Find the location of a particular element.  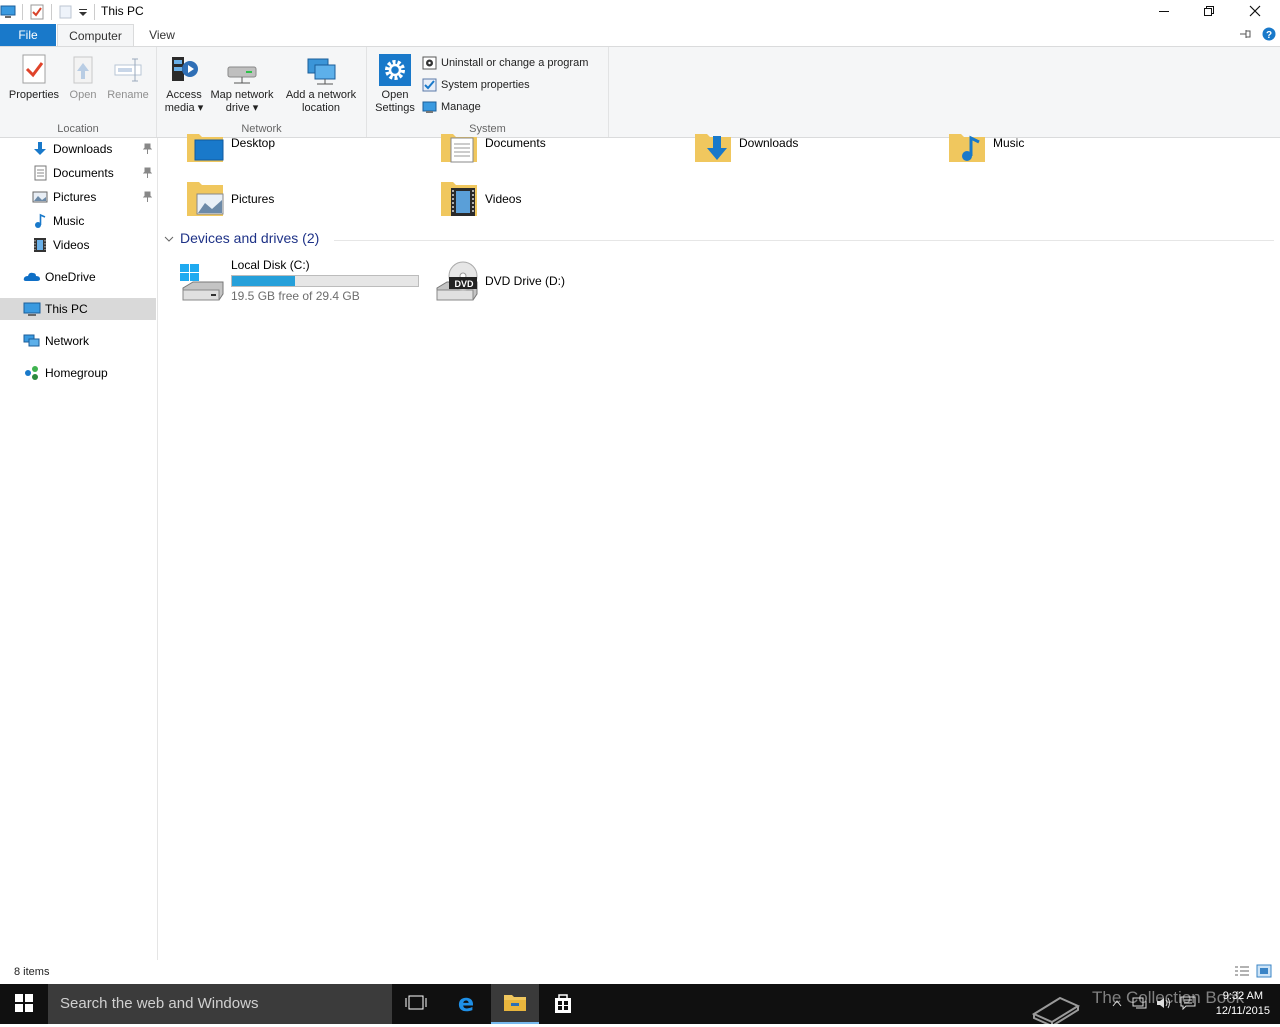

close-button is located at coordinates (1255, 11).